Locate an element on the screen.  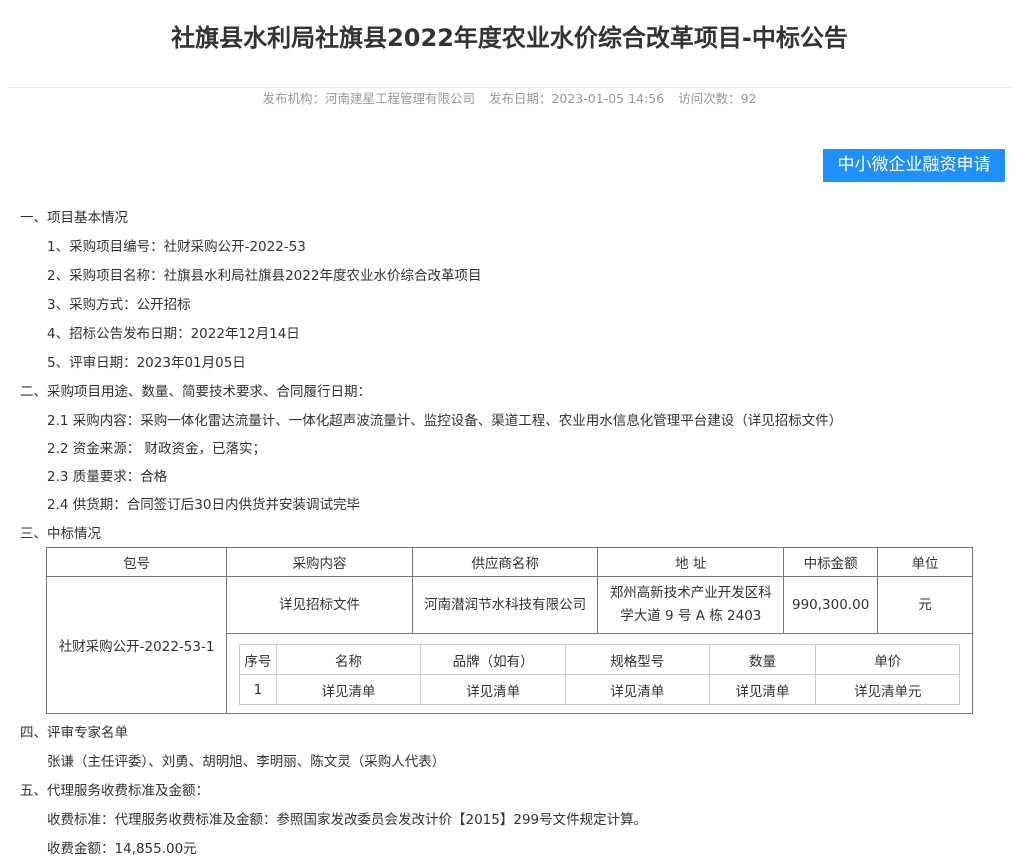
list-item: 3、采购方式：公开招标 is located at coordinates (119, 305).